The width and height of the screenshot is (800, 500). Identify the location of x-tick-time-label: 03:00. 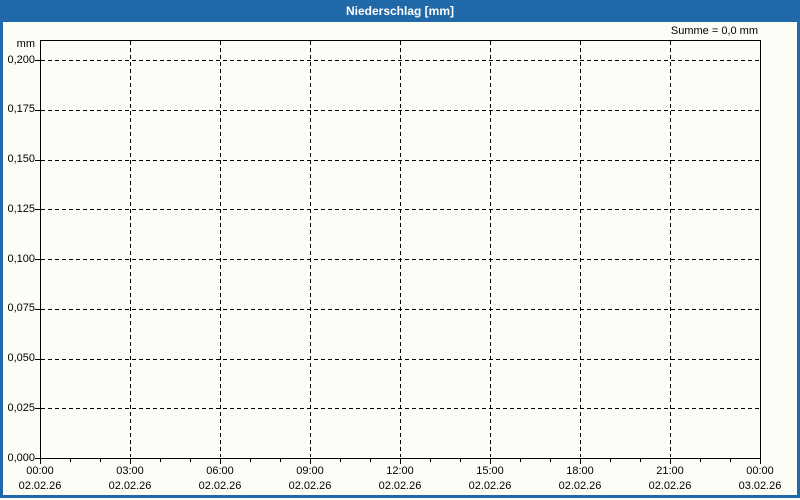
(130, 471).